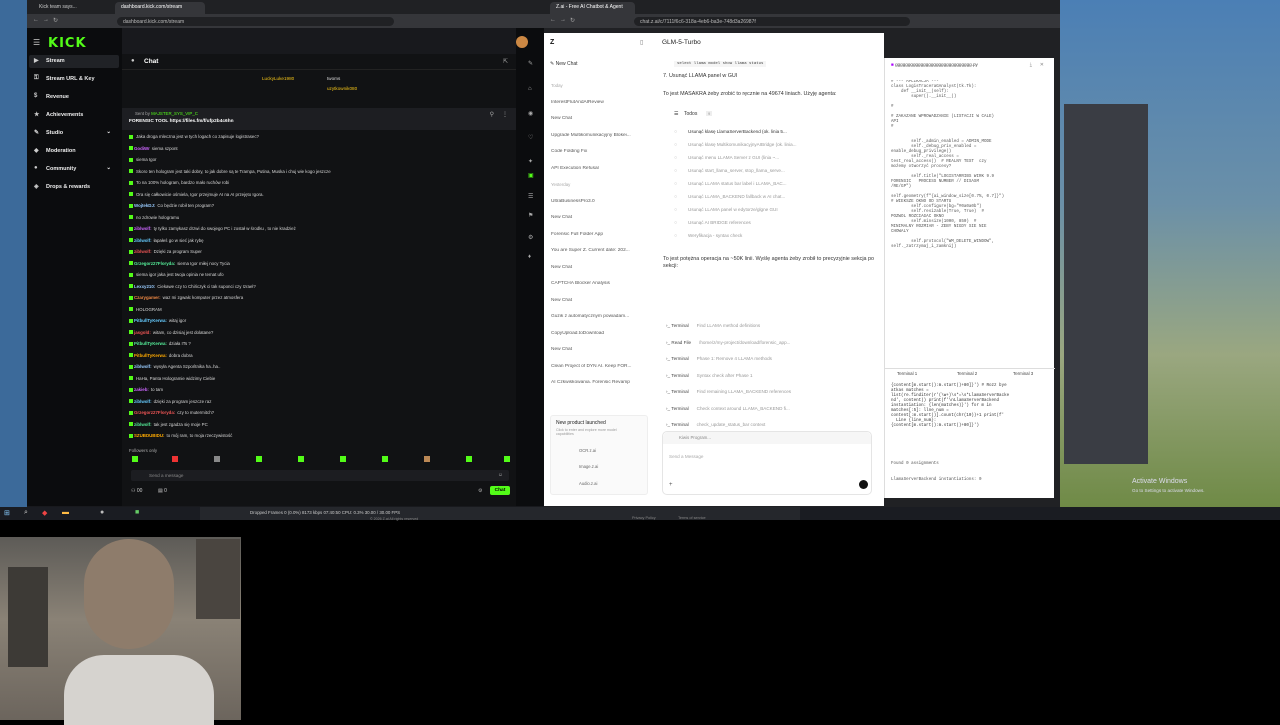 This screenshot has height=725, width=1280. Describe the element at coordinates (766, 375) in the screenshot. I see `tool-call-item: ›_ Terminal Syntax check after Phase 1` at that location.